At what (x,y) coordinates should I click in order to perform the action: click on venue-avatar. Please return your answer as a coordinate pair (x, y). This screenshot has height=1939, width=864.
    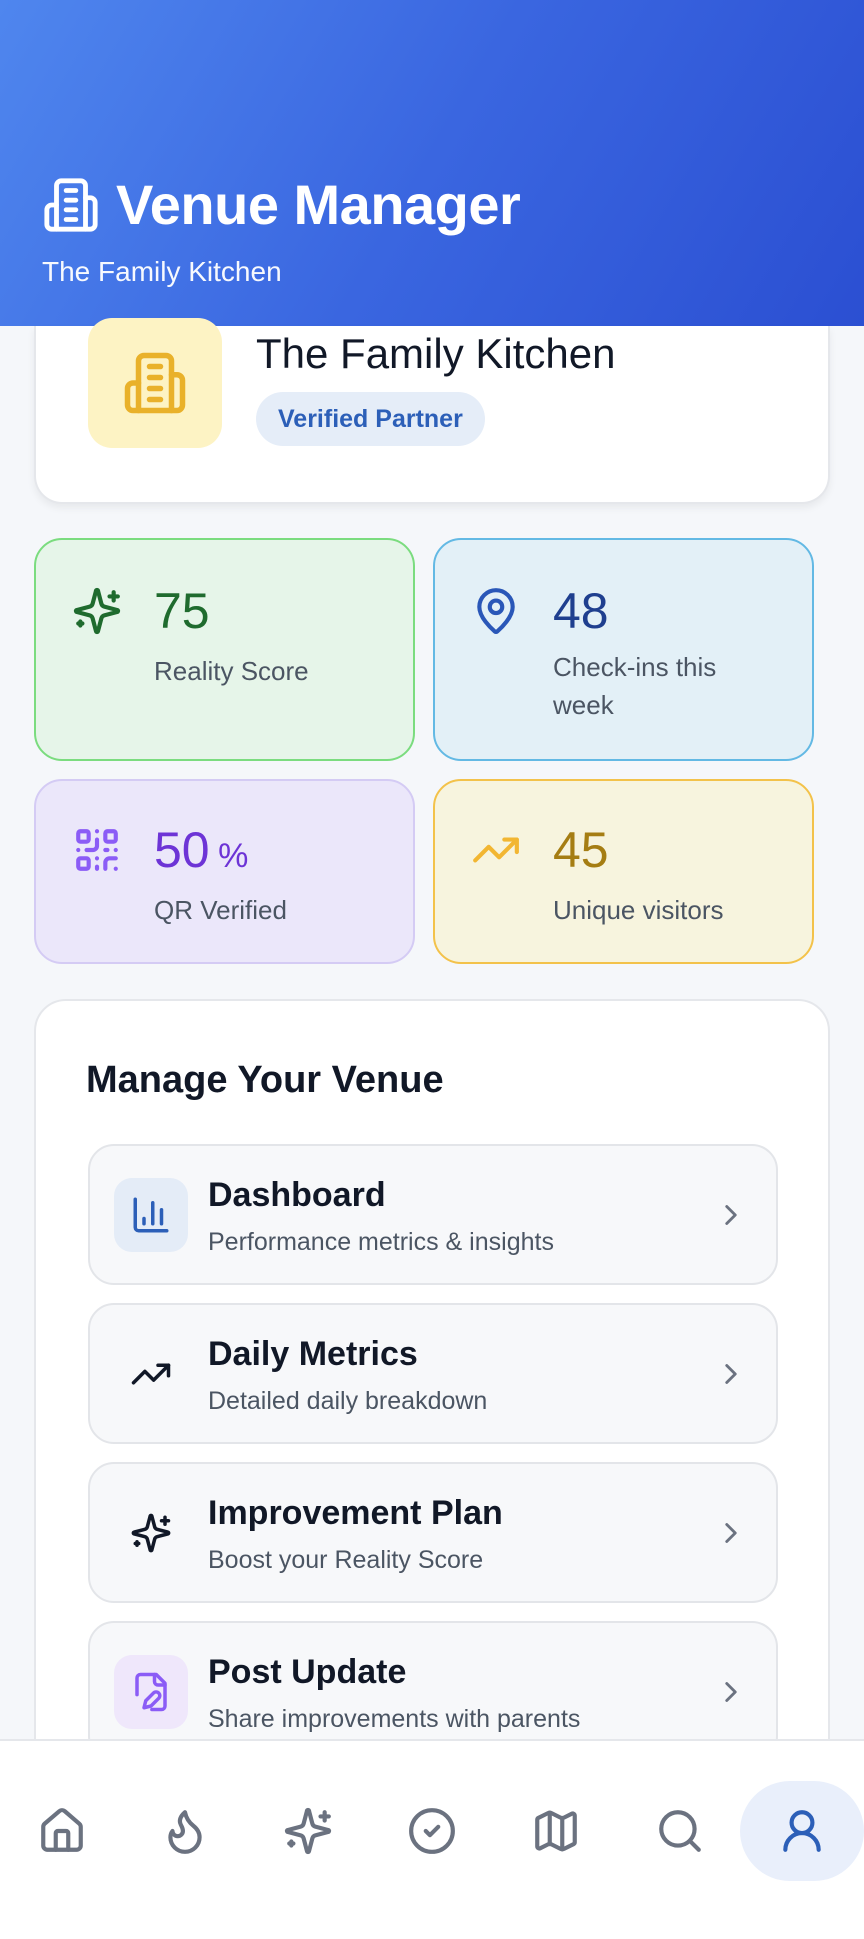
    Looking at the image, I should click on (155, 383).